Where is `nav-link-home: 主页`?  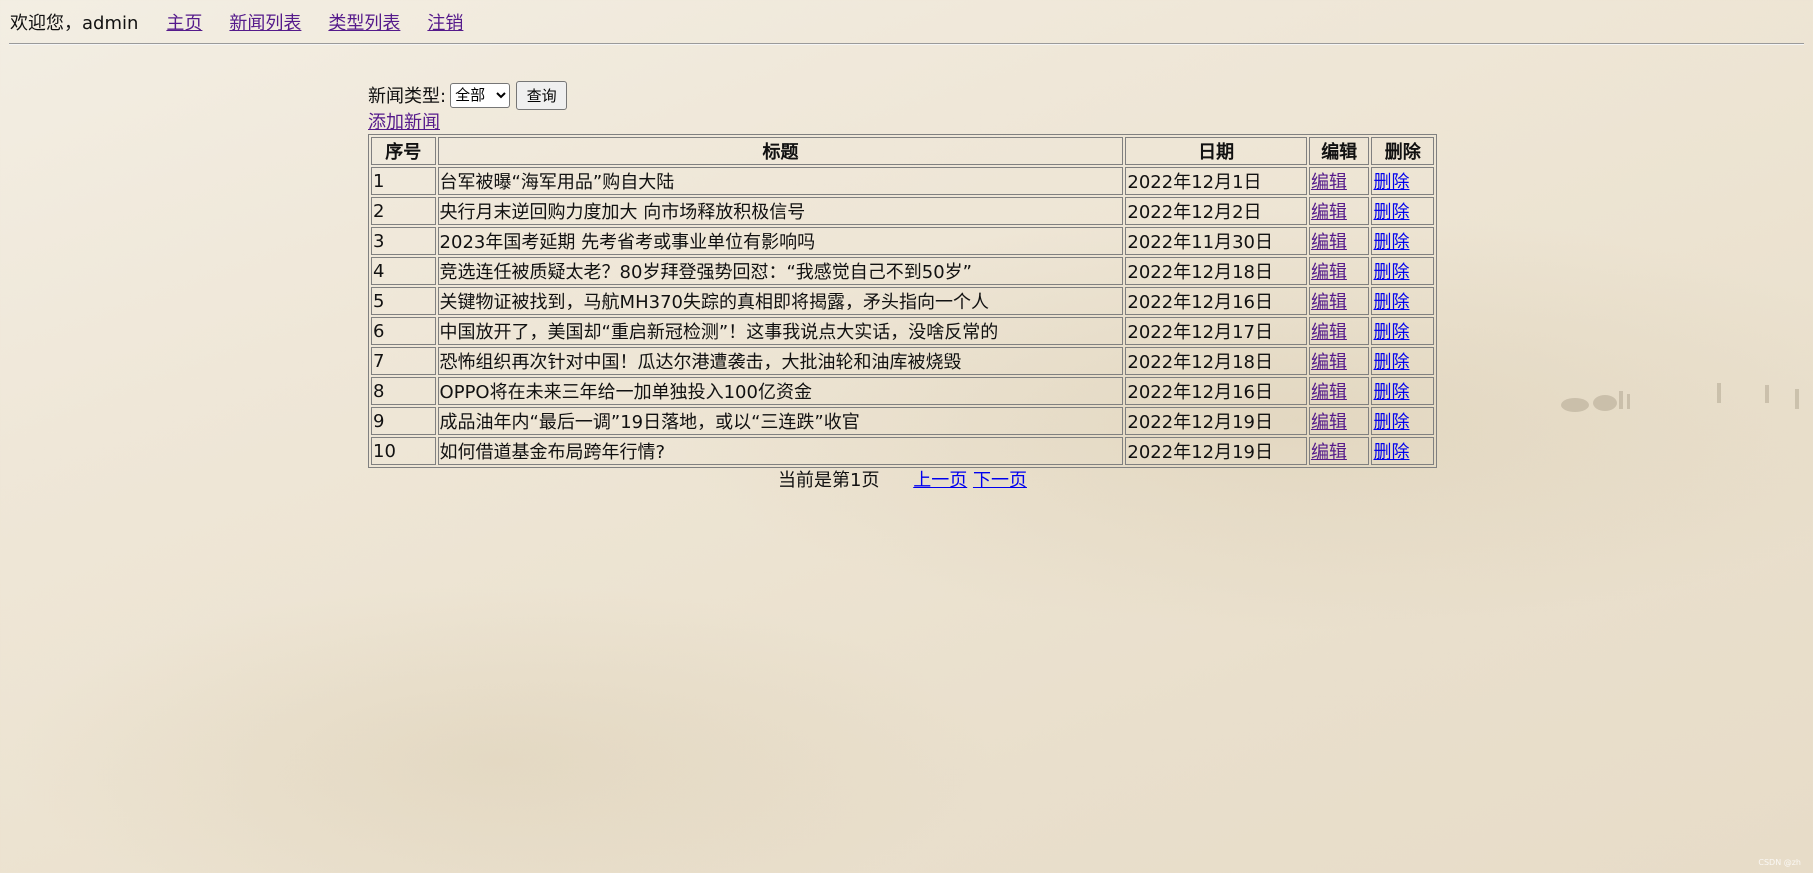 nav-link-home: 主页 is located at coordinates (184, 22).